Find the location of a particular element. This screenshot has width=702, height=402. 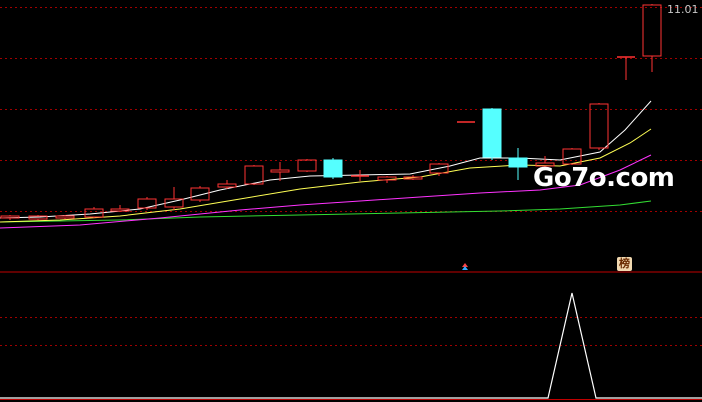

buy-signal-marker is located at coordinates (465, 266).